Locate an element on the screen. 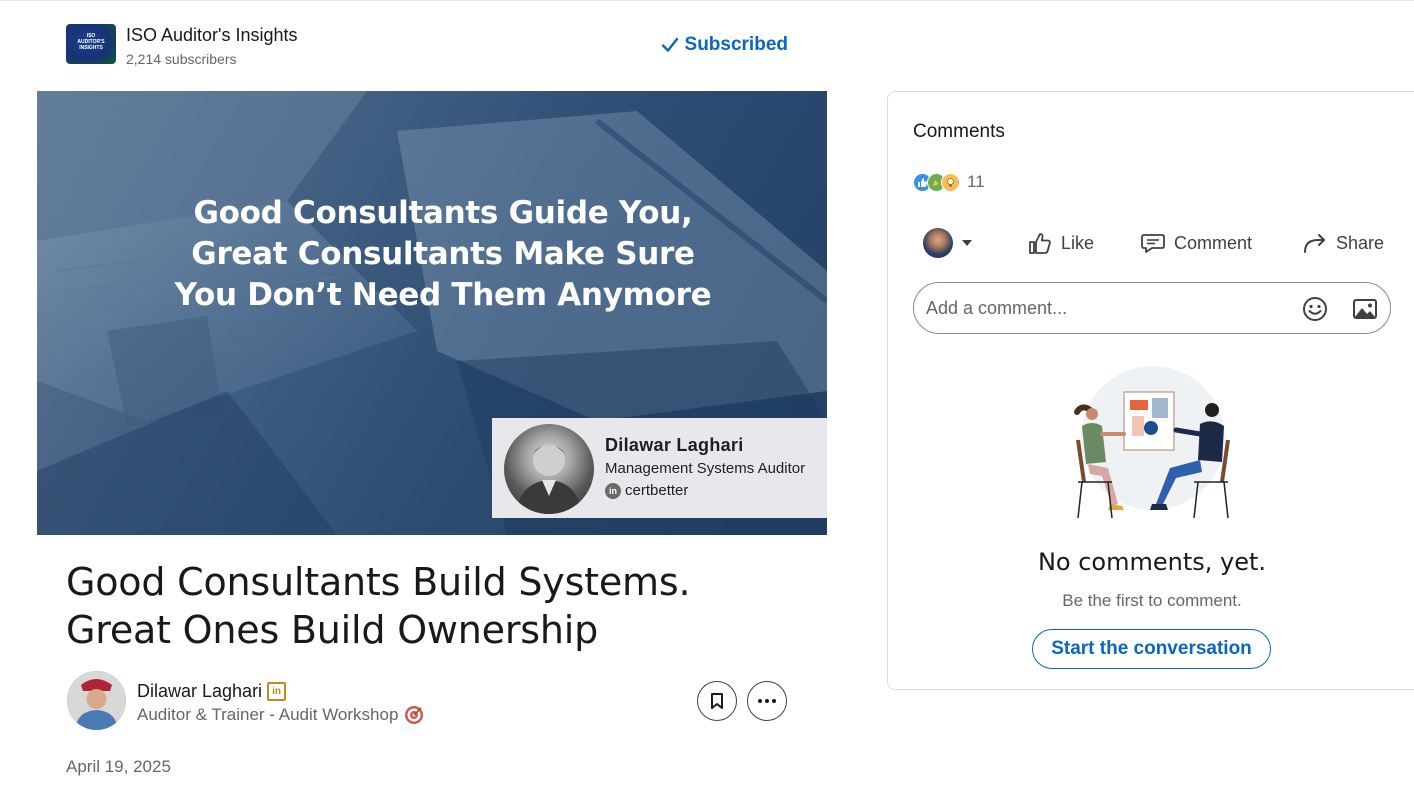 This screenshot has width=1414, height=808. save-button is located at coordinates (717, 701).